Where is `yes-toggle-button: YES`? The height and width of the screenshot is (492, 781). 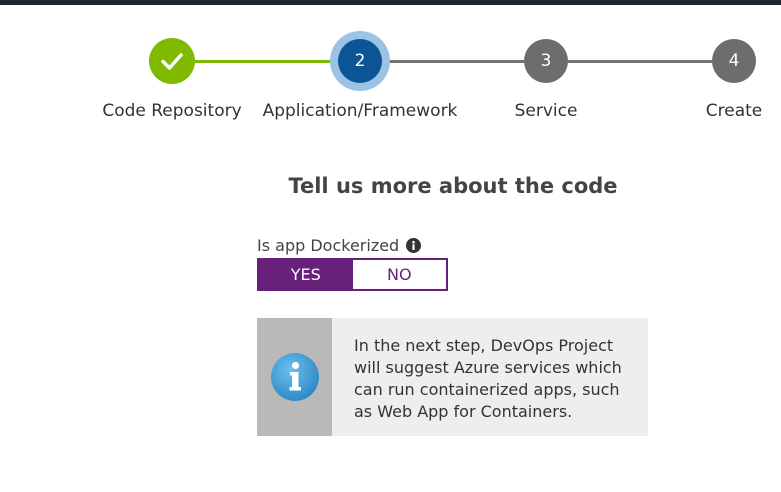 yes-toggle-button: YES is located at coordinates (306, 274).